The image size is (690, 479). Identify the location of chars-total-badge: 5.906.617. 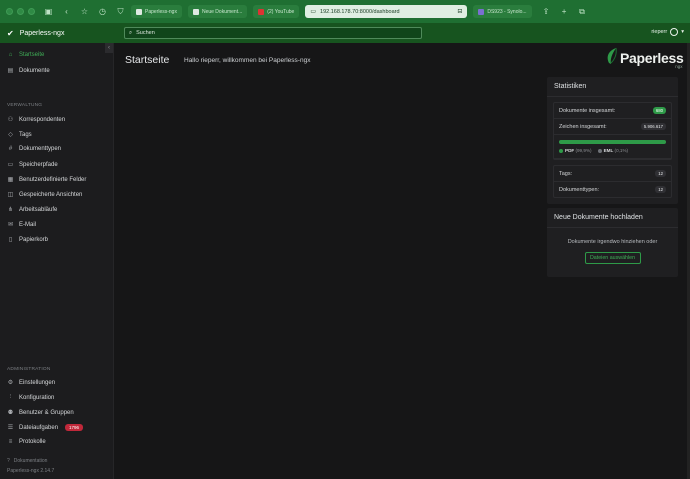
(653, 126).